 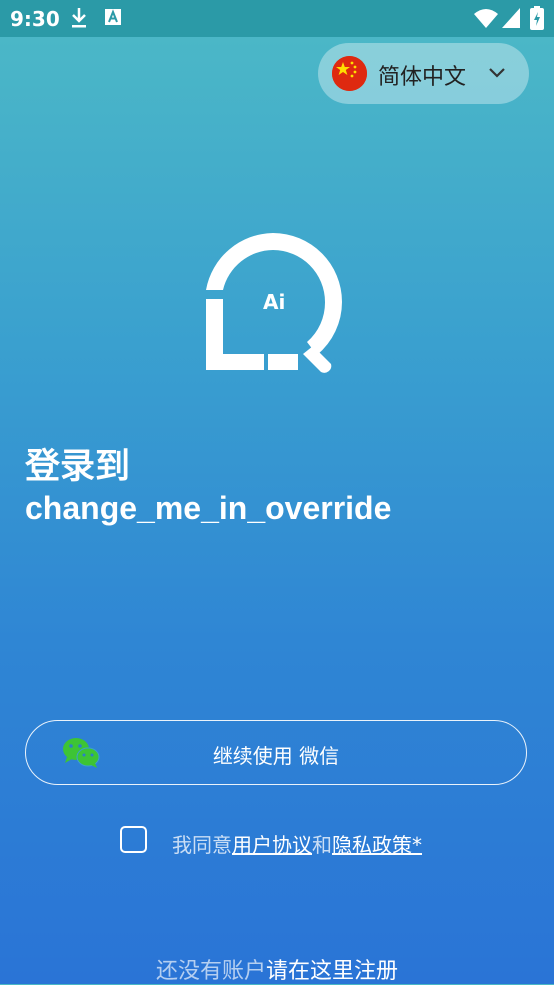 I want to click on china-flag-icon, so click(x=349, y=73).